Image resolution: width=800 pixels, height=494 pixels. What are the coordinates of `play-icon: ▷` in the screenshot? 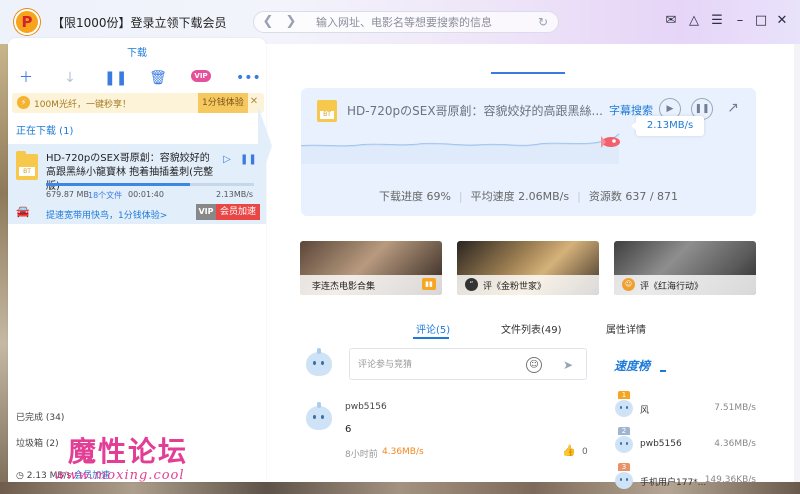 It's located at (227, 160).